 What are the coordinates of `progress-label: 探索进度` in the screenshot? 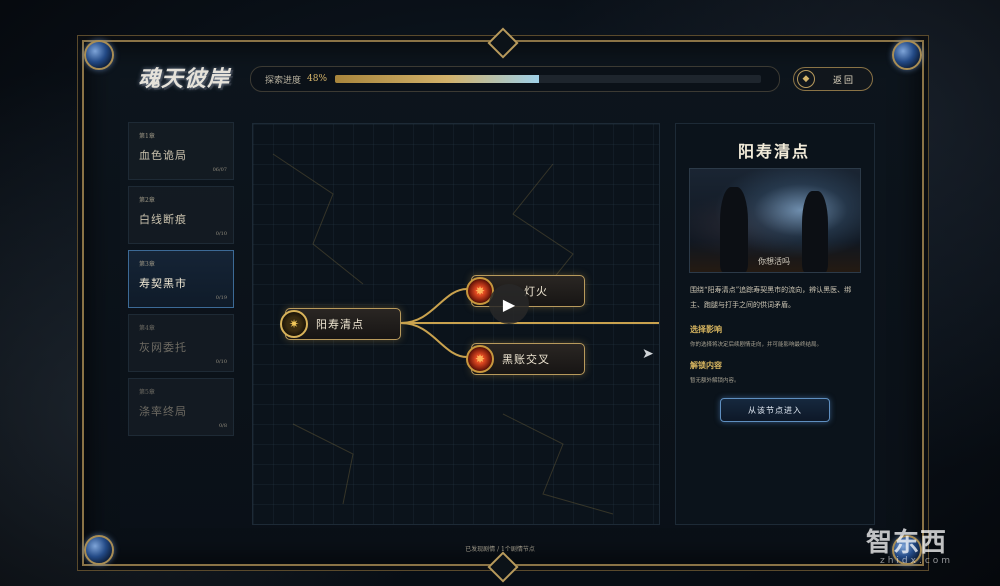 It's located at (283, 80).